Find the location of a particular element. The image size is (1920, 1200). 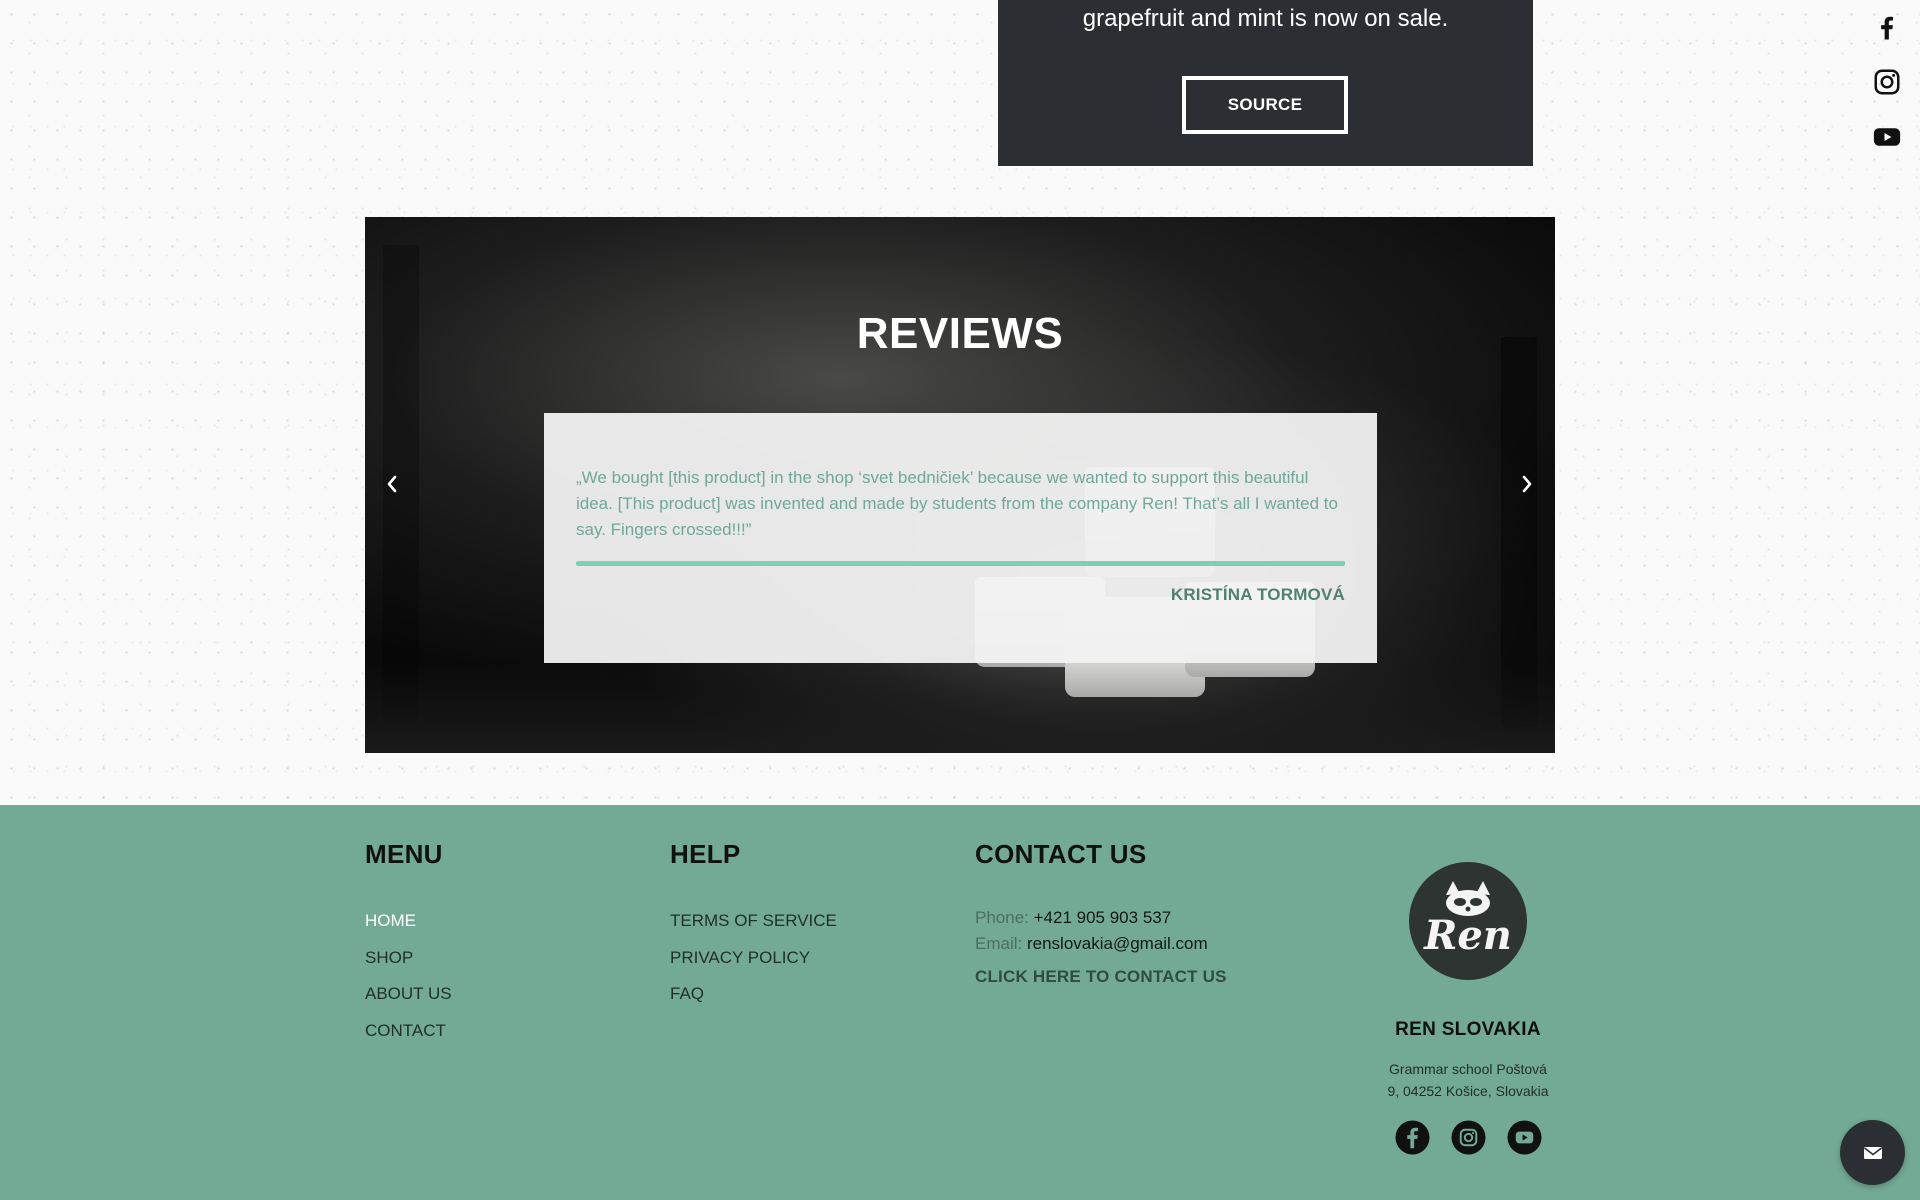

slider-prev-button is located at coordinates (392, 484).